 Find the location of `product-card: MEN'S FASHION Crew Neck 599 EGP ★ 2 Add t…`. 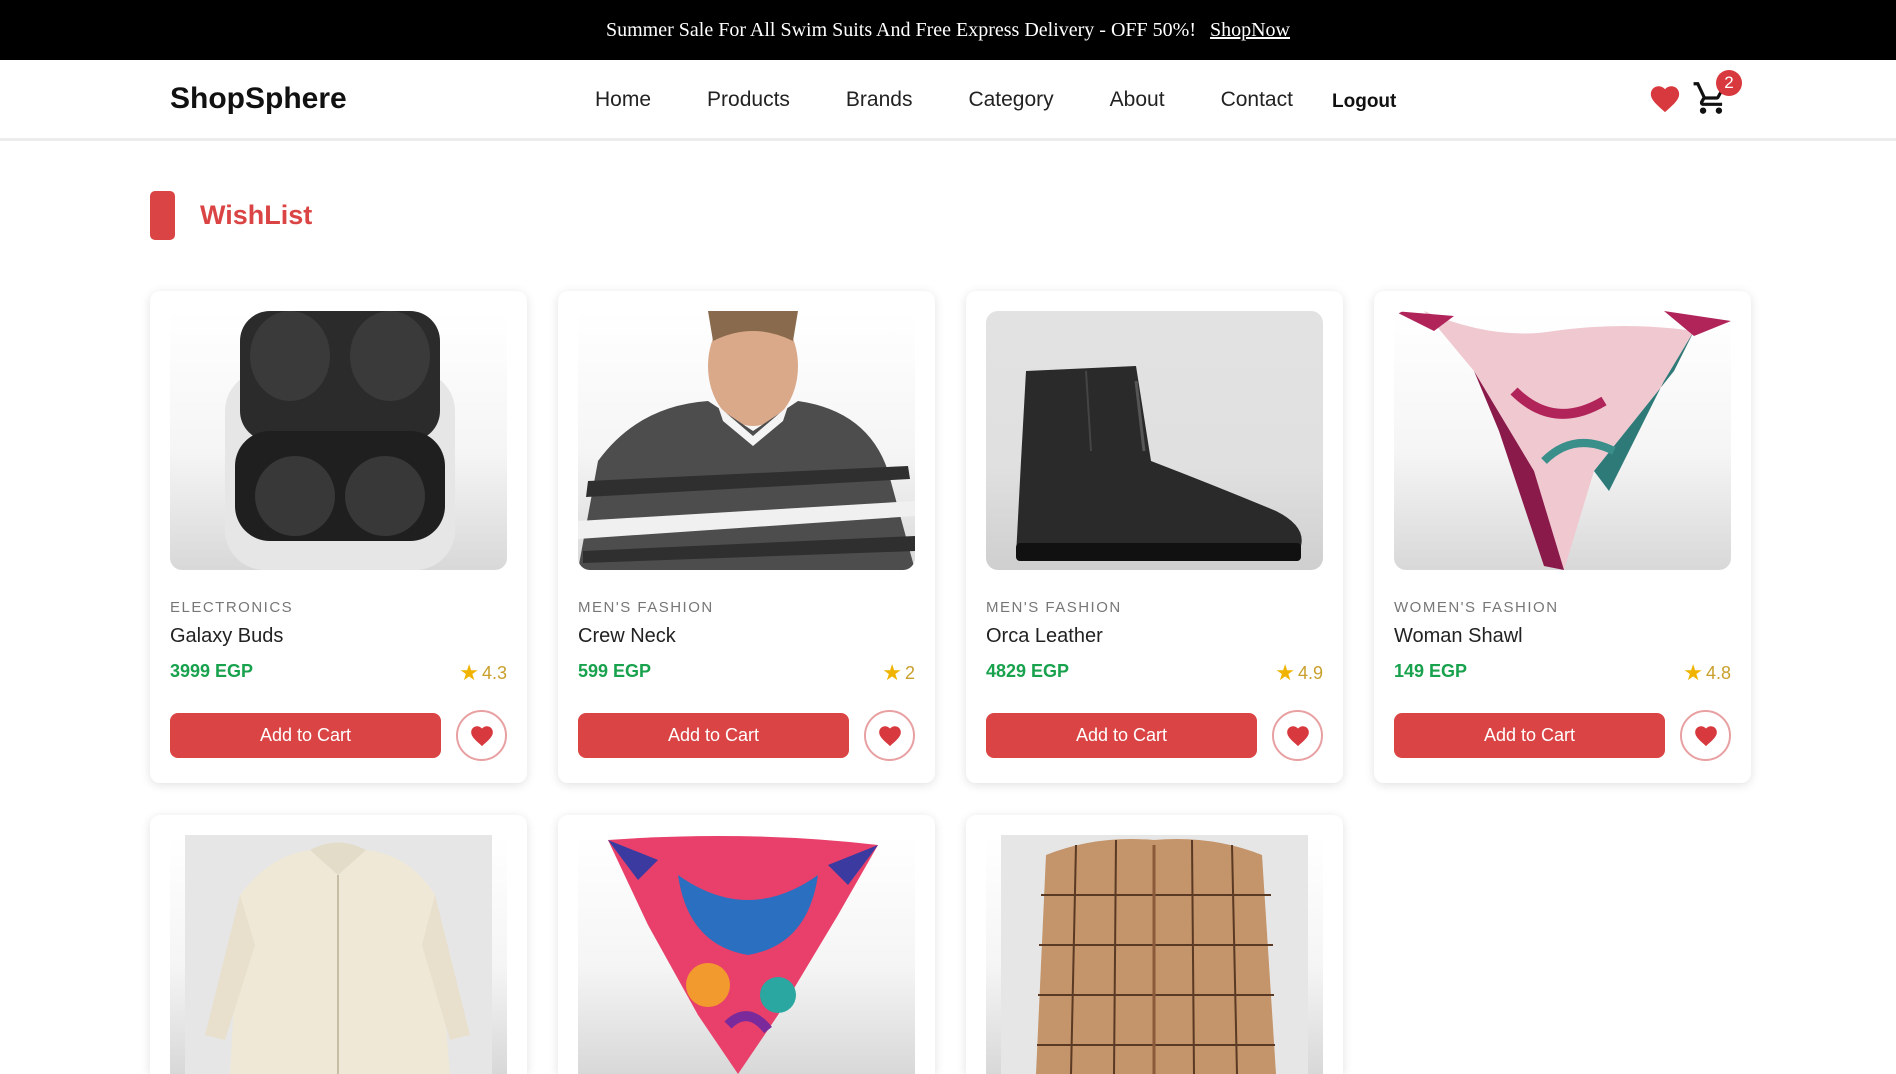

product-card: MEN'S FASHION Crew Neck 599 EGP ★ 2 Add t… is located at coordinates (746, 537).